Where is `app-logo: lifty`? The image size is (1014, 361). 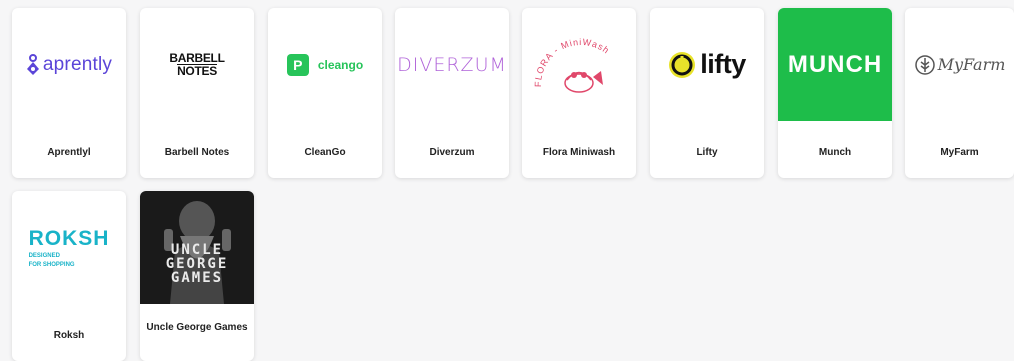
app-logo: lifty is located at coordinates (707, 64).